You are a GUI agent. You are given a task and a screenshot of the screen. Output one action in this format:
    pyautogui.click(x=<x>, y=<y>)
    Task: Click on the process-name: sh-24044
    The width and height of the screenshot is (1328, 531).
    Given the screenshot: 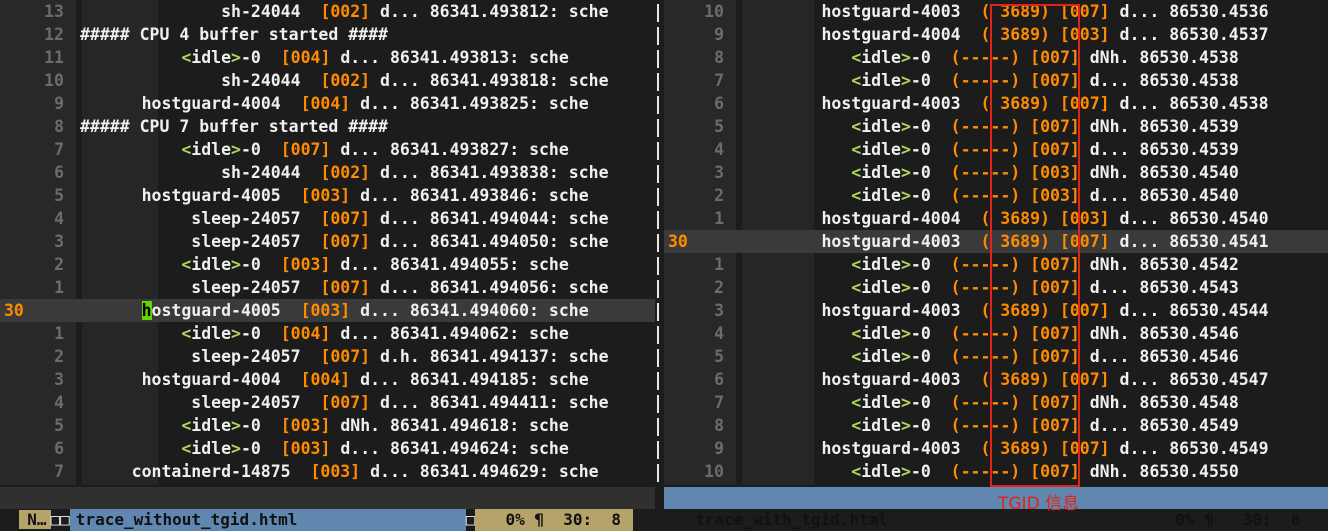 What is the action you would take?
    pyautogui.click(x=261, y=172)
    